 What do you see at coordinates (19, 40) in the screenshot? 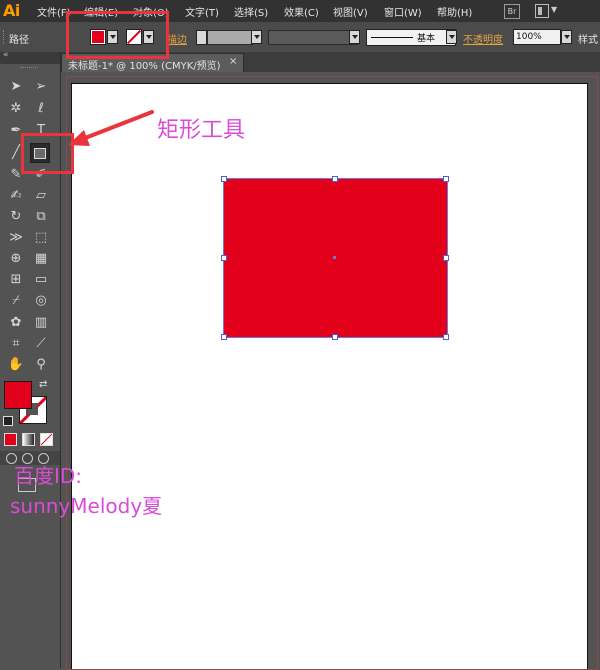
I see `selection-type-label: 路径` at bounding box center [19, 40].